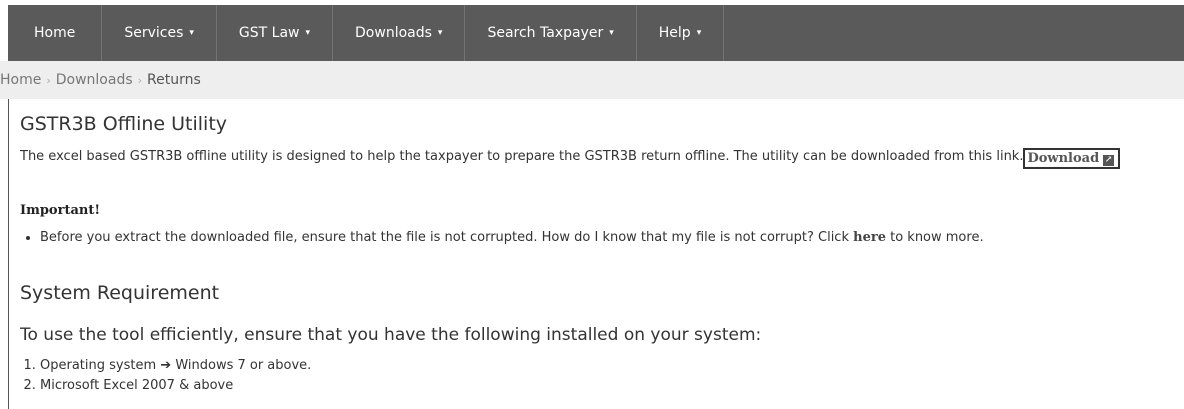 The image size is (1184, 409). I want to click on nav-downloads: Downloads ▾, so click(399, 33).